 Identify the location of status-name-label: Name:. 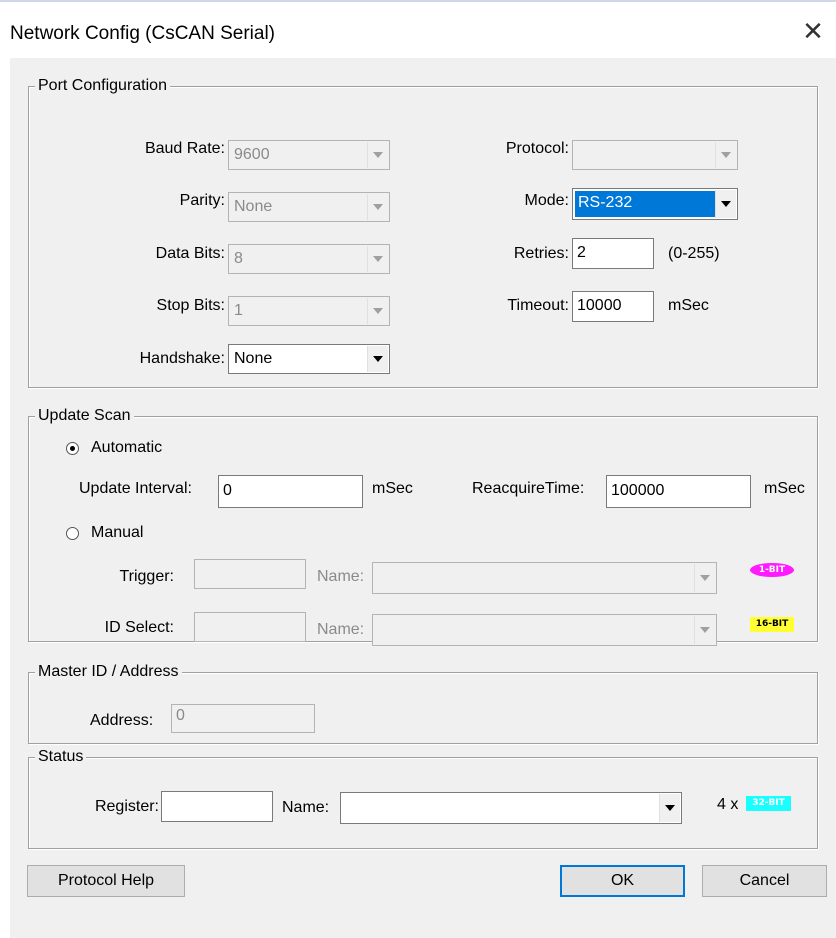
(306, 807).